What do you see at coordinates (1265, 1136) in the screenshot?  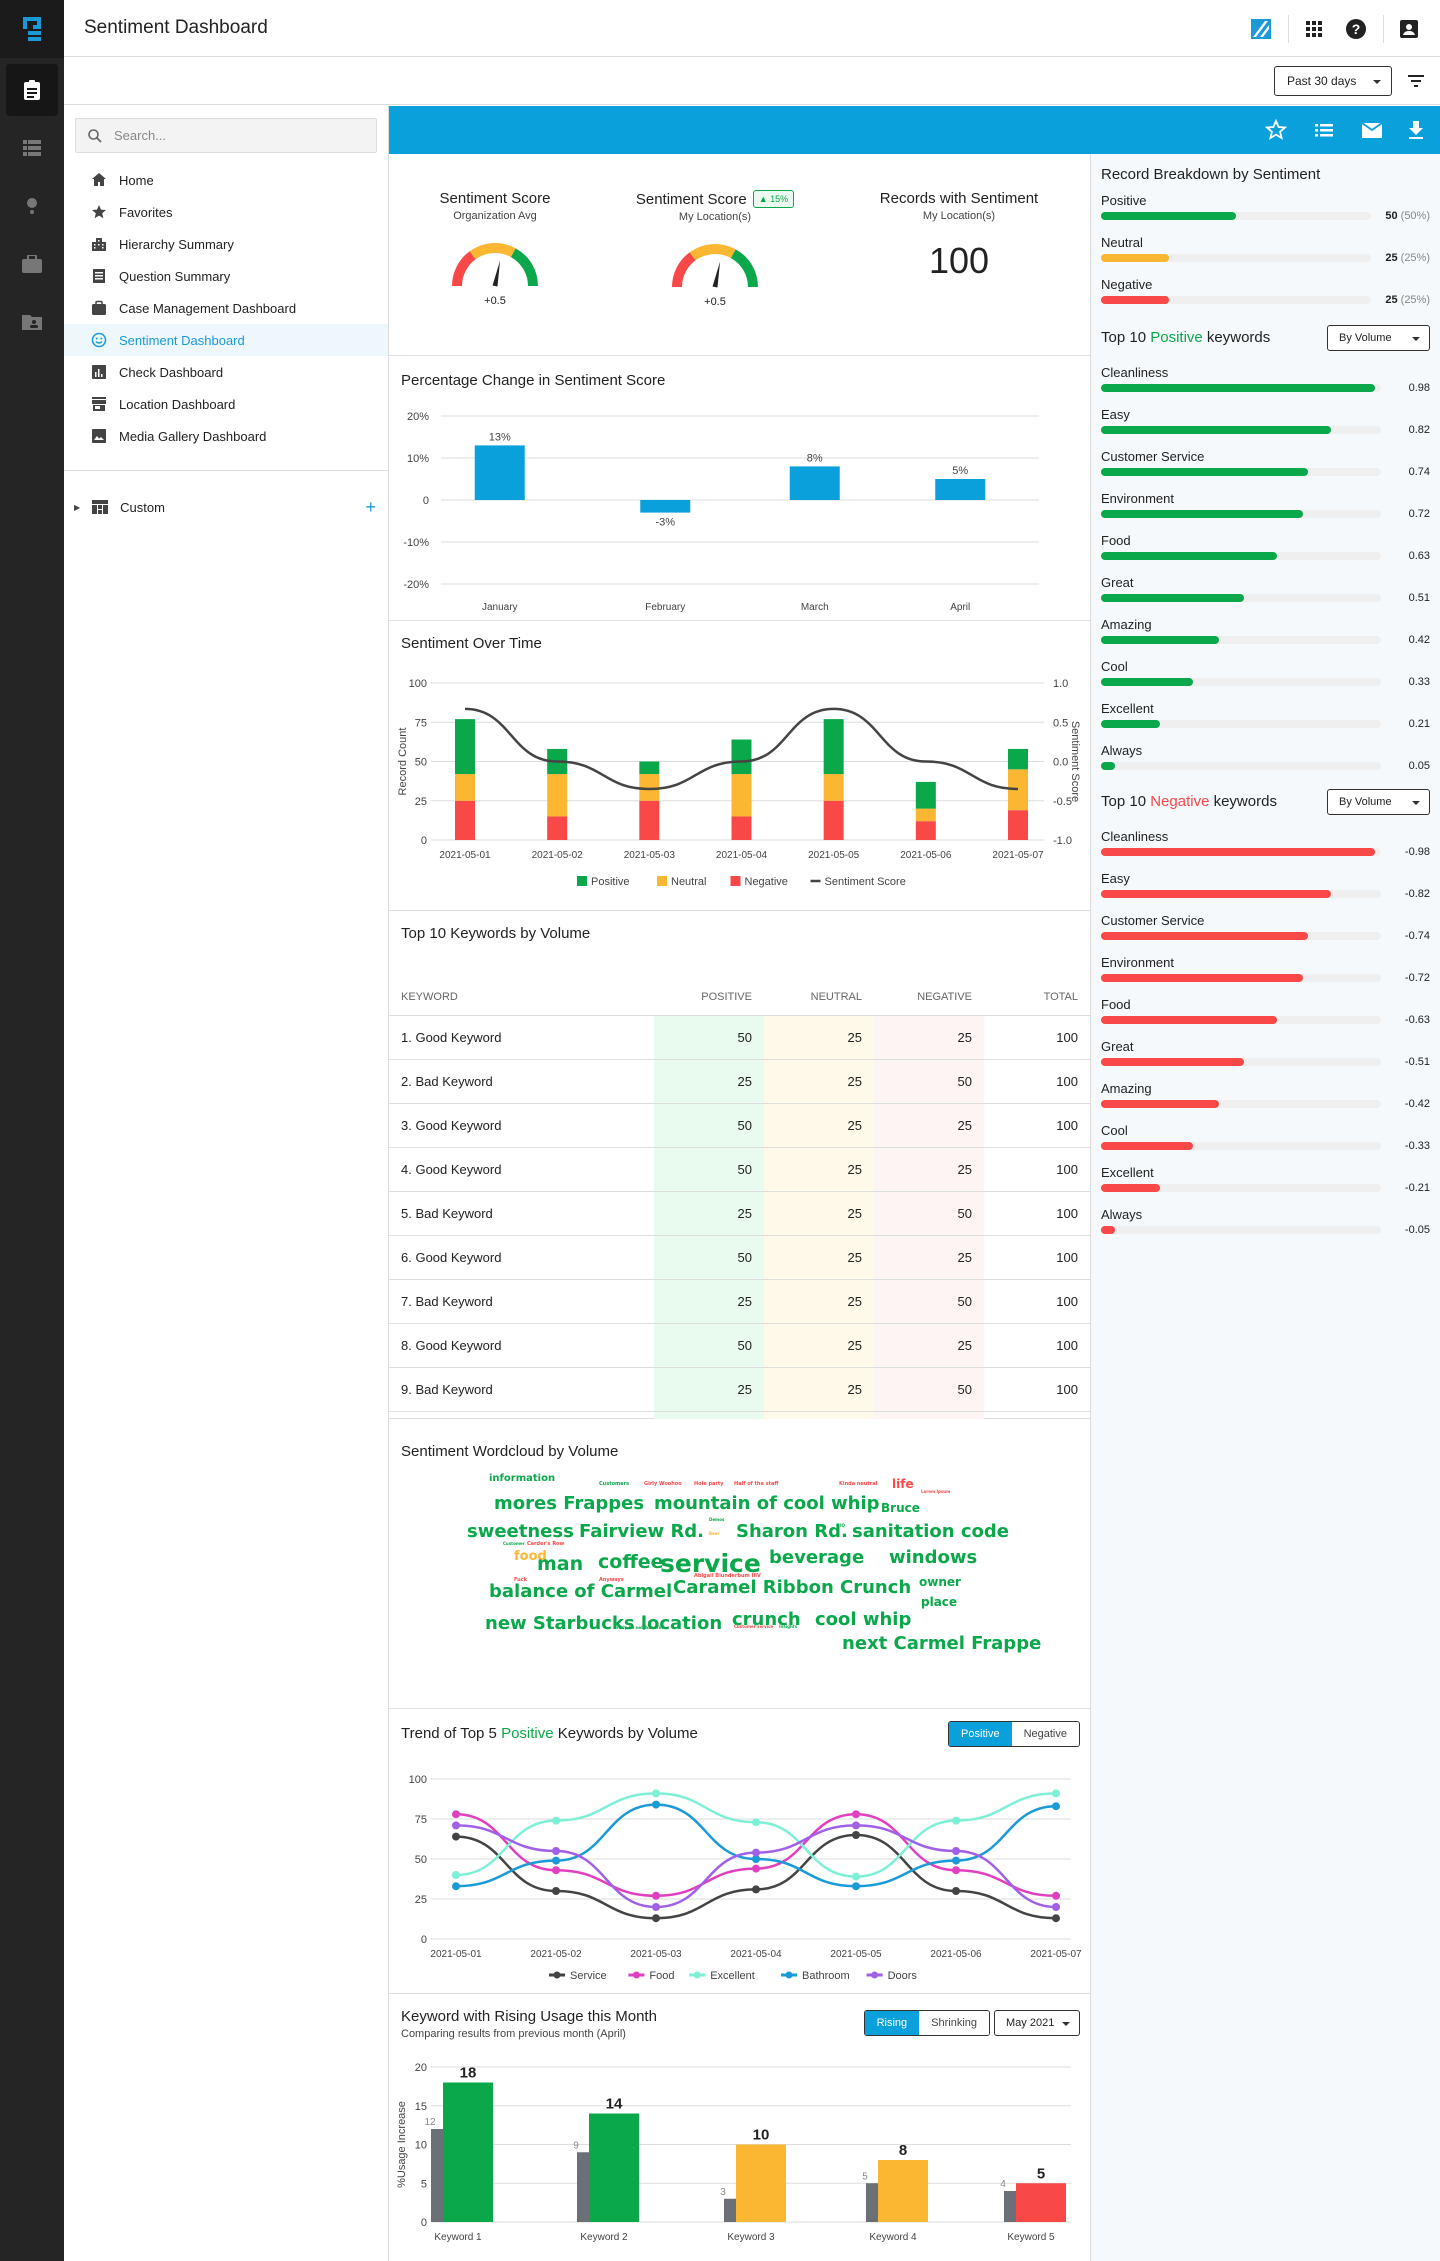 I see `keyword-bar-row: Cool -0.33` at bounding box center [1265, 1136].